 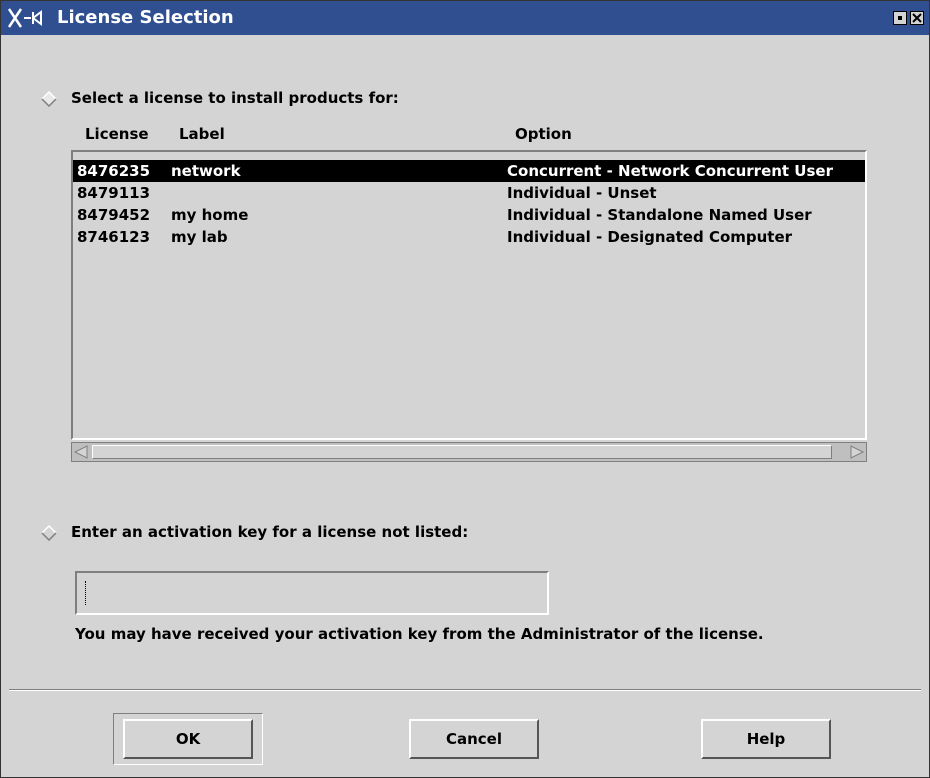 What do you see at coordinates (114, 237) in the screenshot?
I see `license-number: 8746123` at bounding box center [114, 237].